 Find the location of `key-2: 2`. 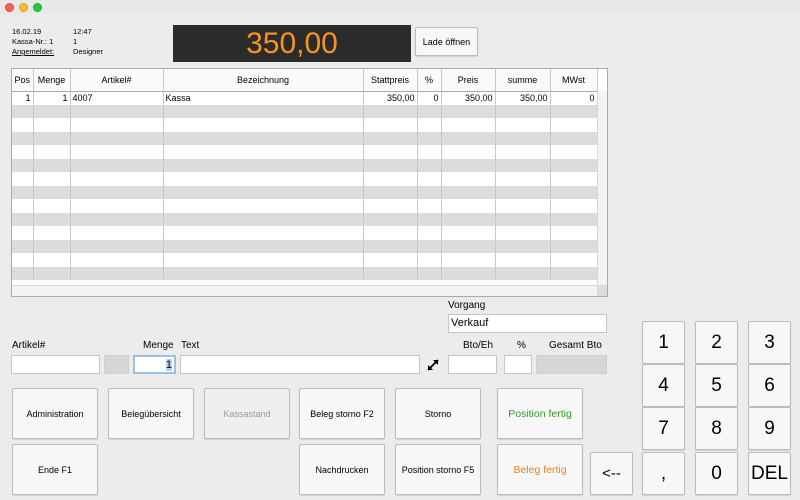

key-2: 2 is located at coordinates (716, 342).